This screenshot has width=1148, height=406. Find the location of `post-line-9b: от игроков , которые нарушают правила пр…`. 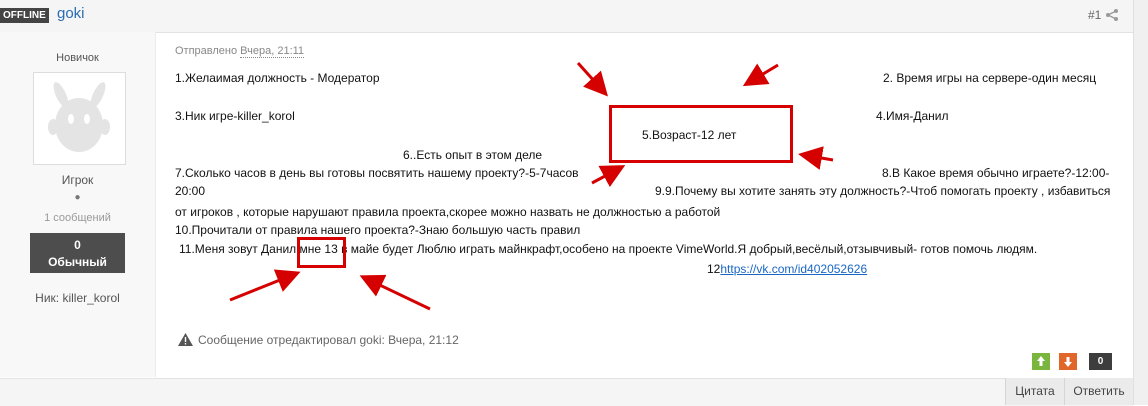

post-line-9b: от игроков , которые нарушают правила пр… is located at coordinates (448, 212).